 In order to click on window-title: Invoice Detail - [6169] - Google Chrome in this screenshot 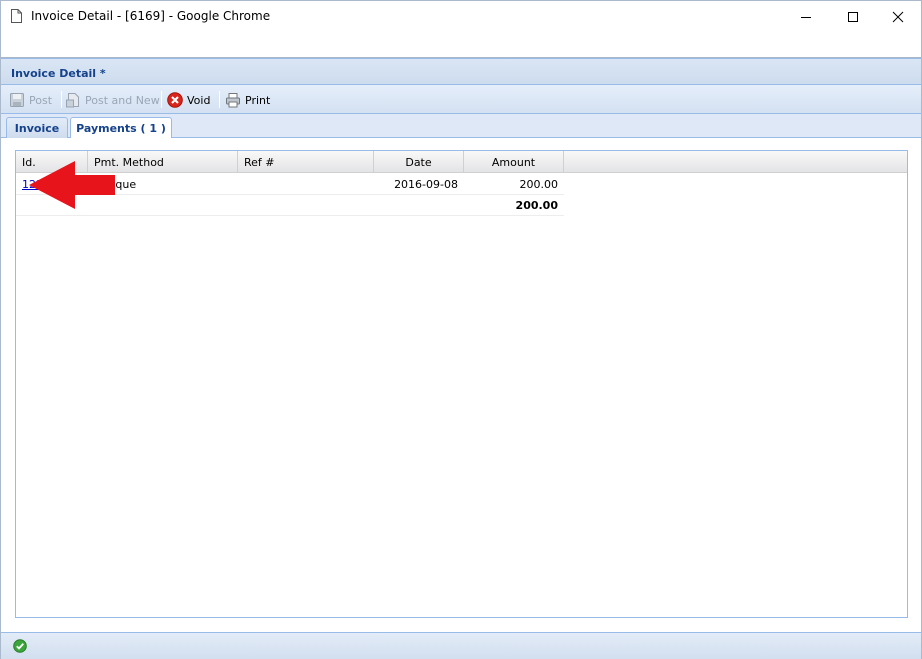, I will do `click(151, 16)`.